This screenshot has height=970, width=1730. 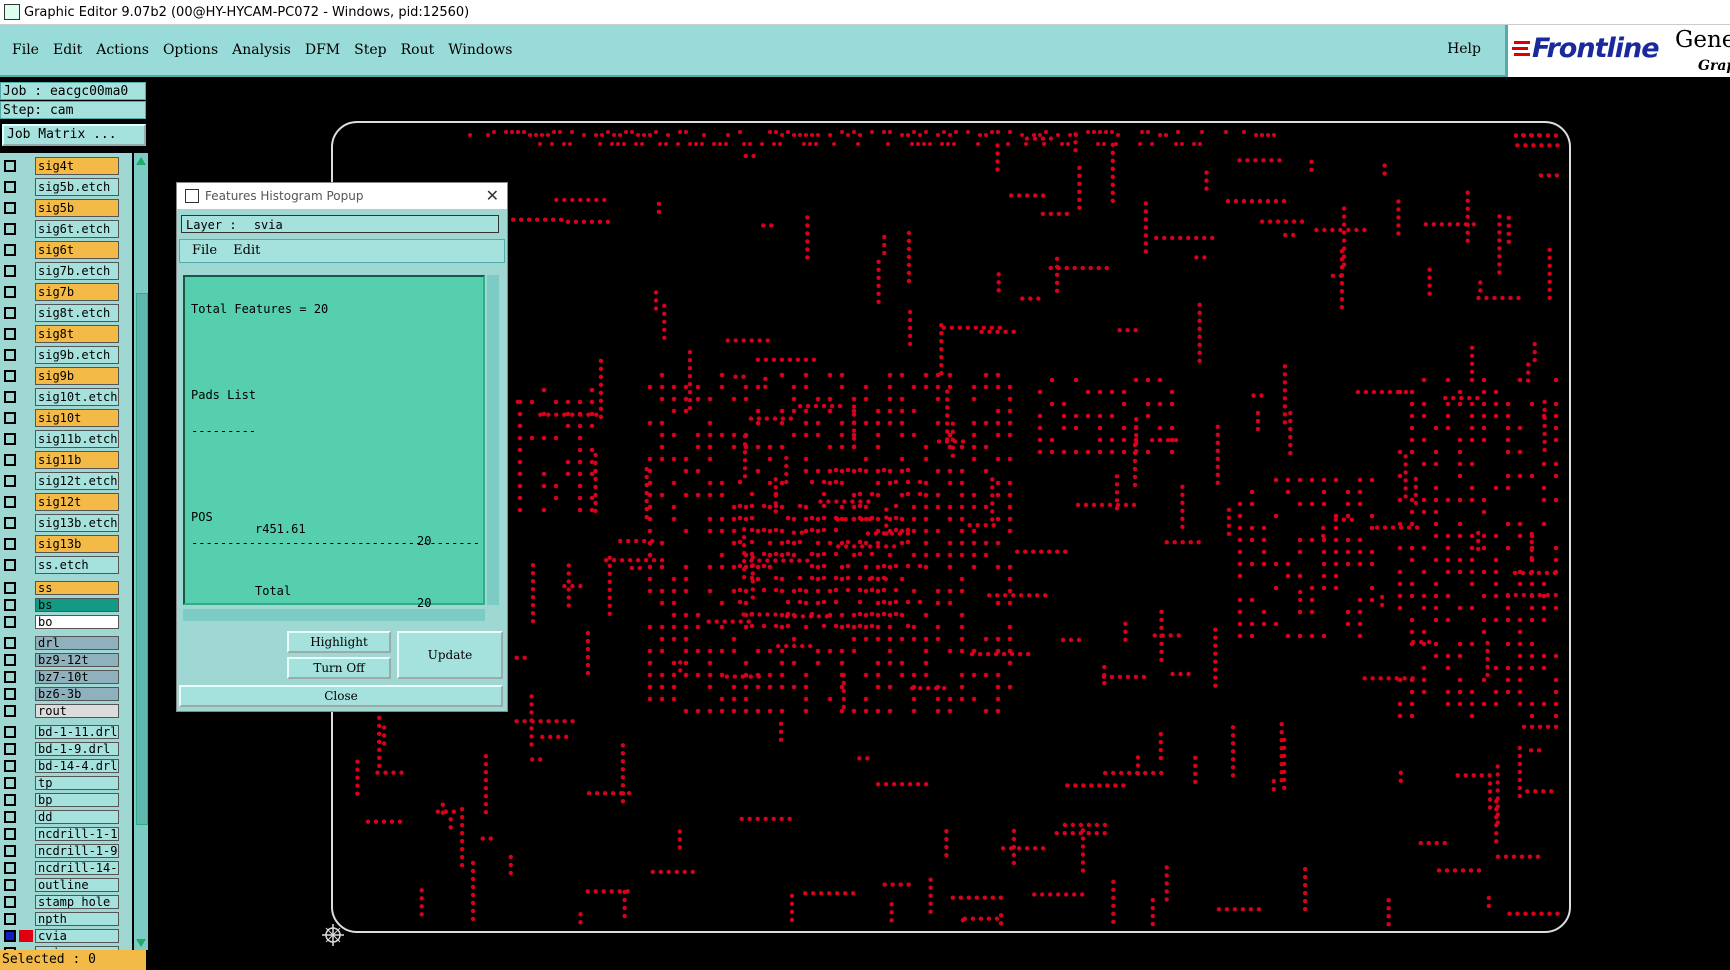 What do you see at coordinates (334, 615) in the screenshot?
I see `report-horizontal-scrollbar` at bounding box center [334, 615].